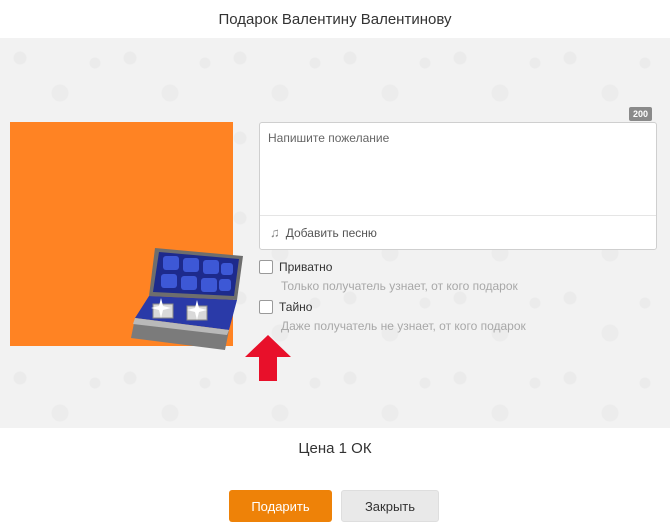 This screenshot has height=532, width=670. Describe the element at coordinates (268, 358) in the screenshot. I see `red-arrow-up-icon` at that location.